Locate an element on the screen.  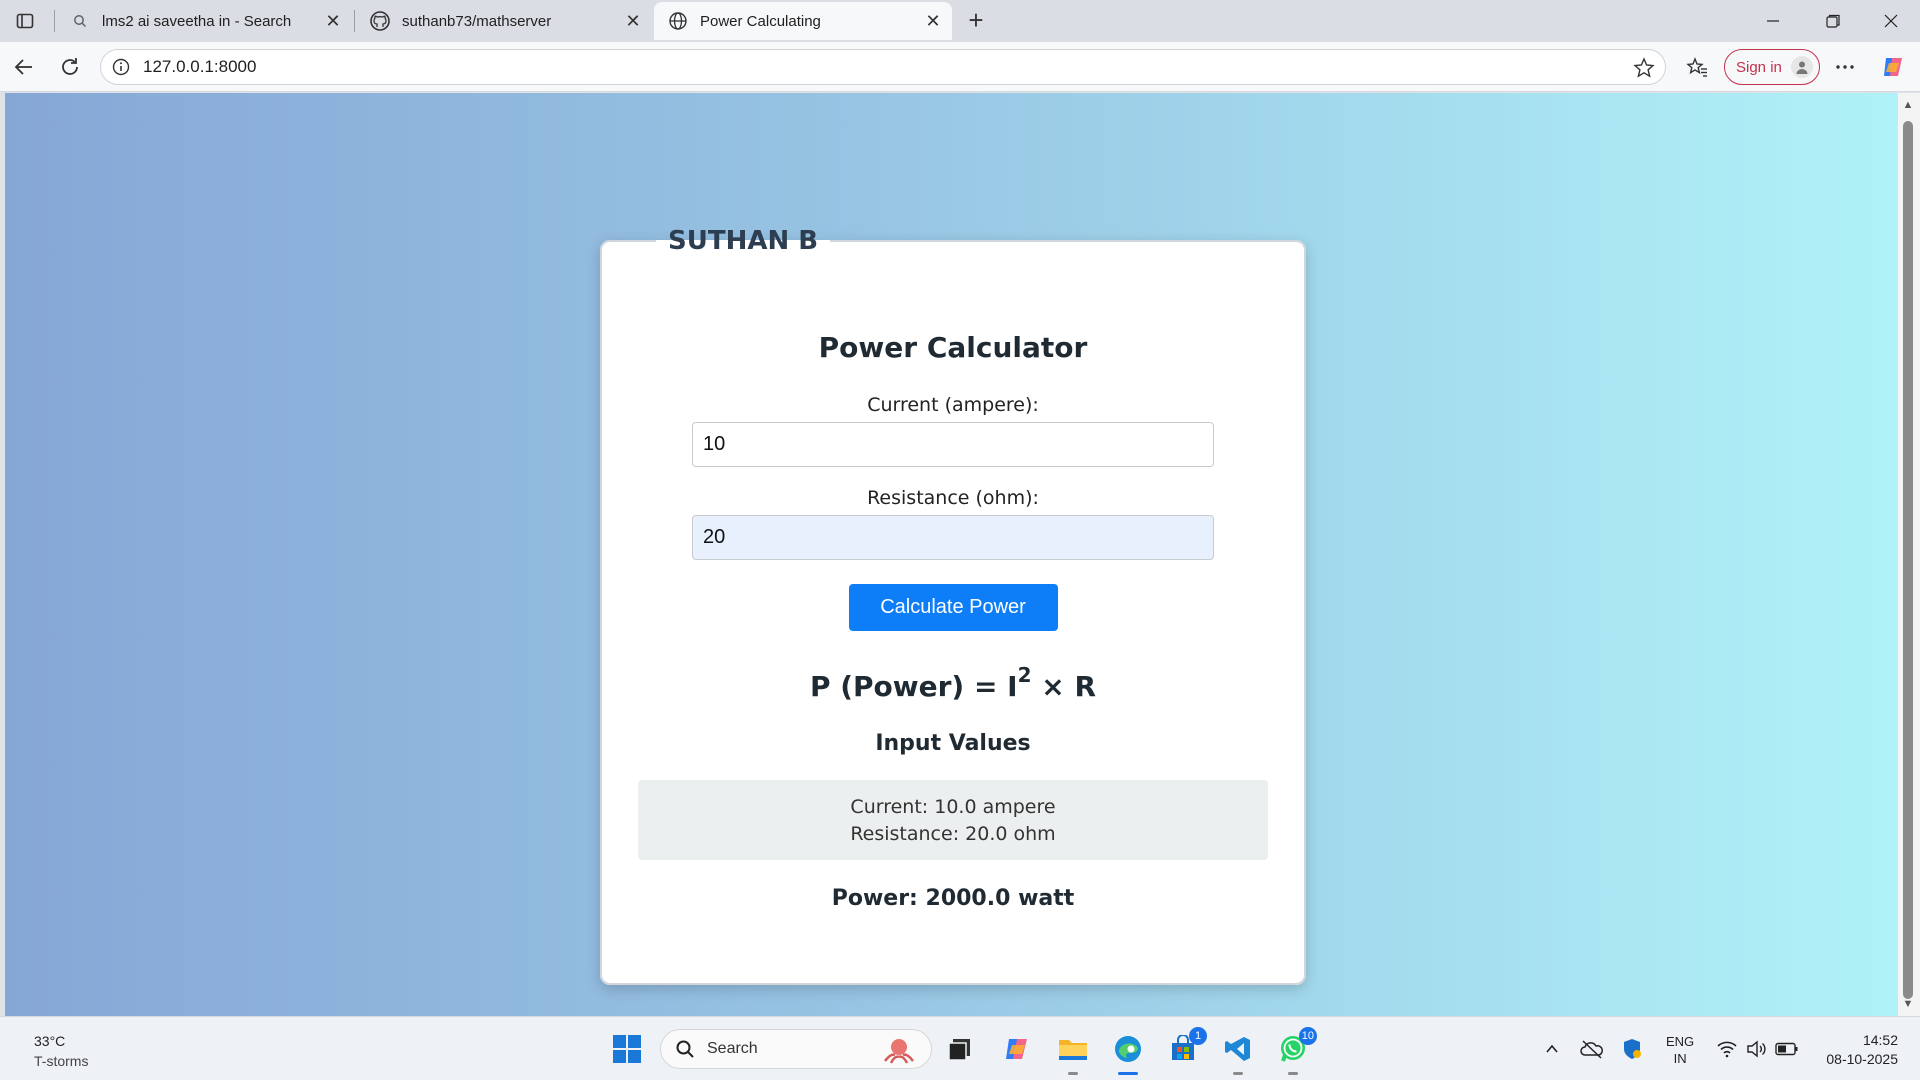
resistance-input is located at coordinates (953, 537).